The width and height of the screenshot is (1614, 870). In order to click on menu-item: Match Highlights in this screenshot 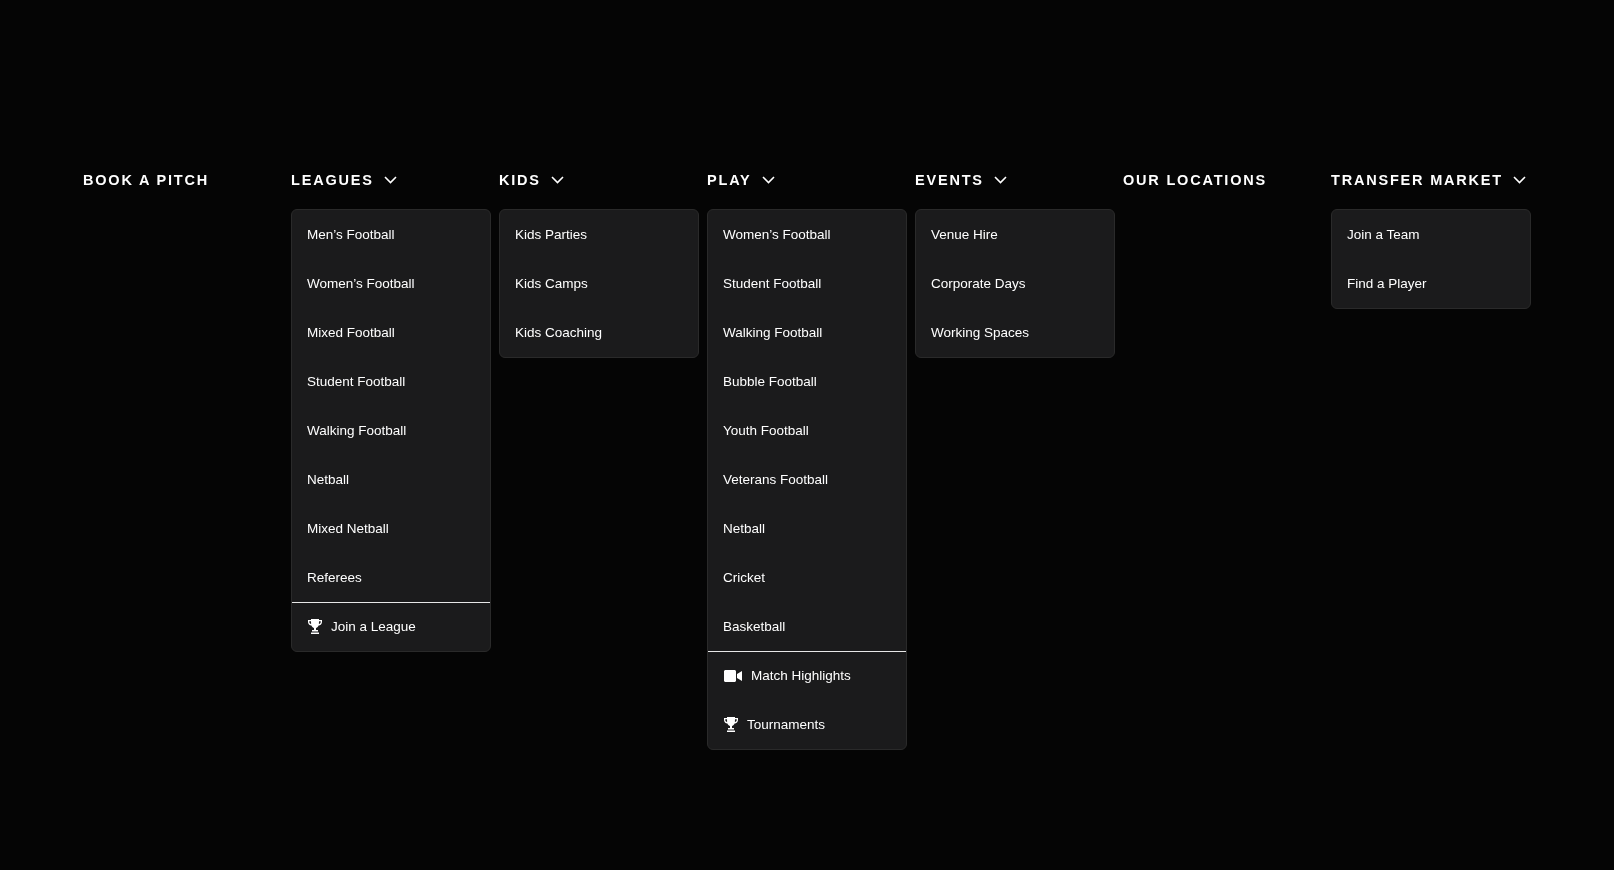, I will do `click(807, 675)`.